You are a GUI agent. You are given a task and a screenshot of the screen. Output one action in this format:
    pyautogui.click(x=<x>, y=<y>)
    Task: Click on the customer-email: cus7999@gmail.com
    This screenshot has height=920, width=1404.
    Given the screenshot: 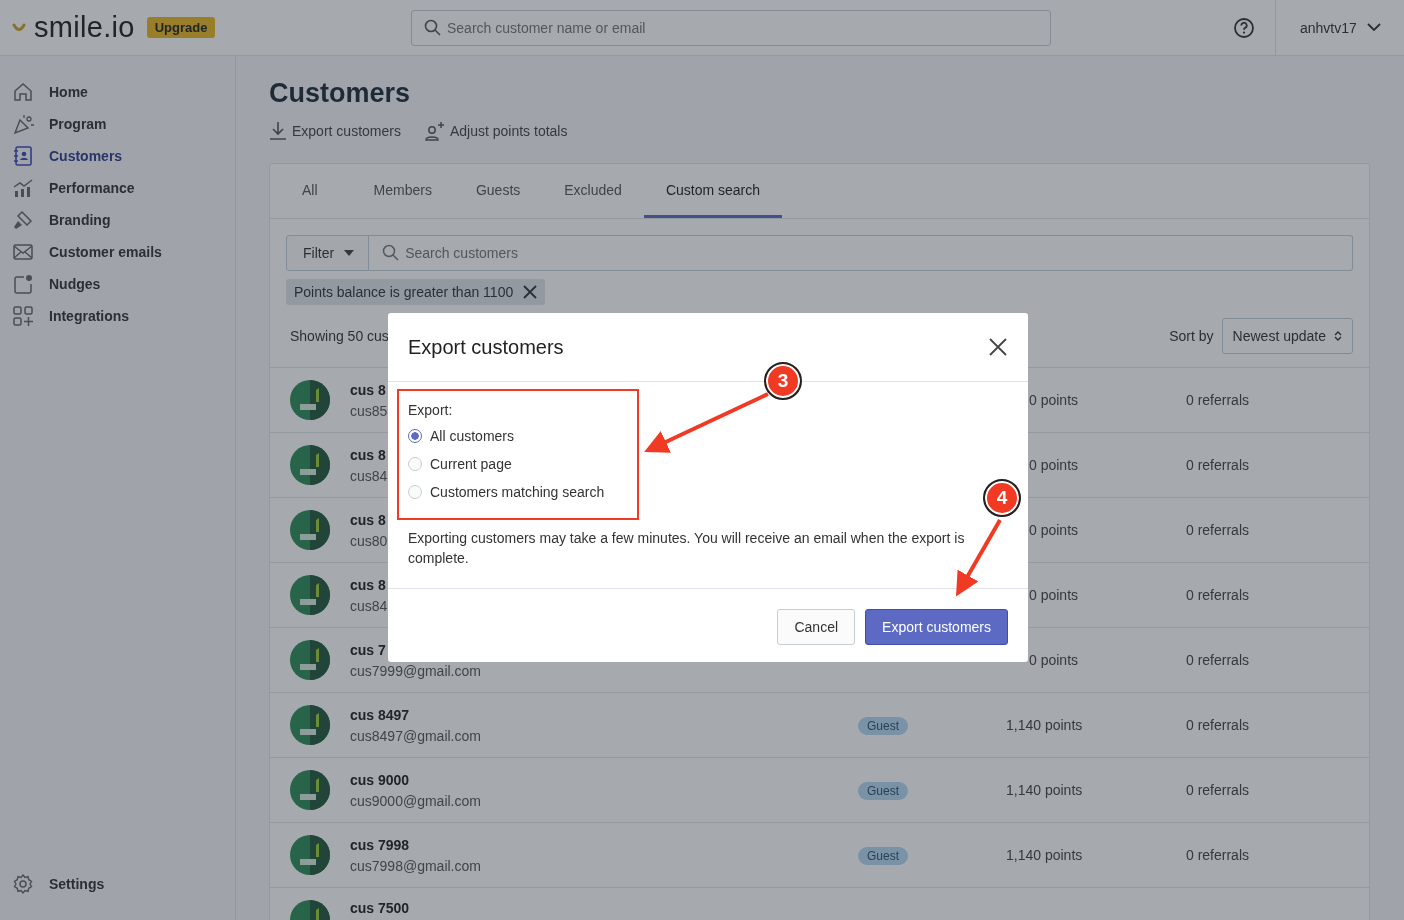 What is the action you would take?
    pyautogui.click(x=415, y=670)
    